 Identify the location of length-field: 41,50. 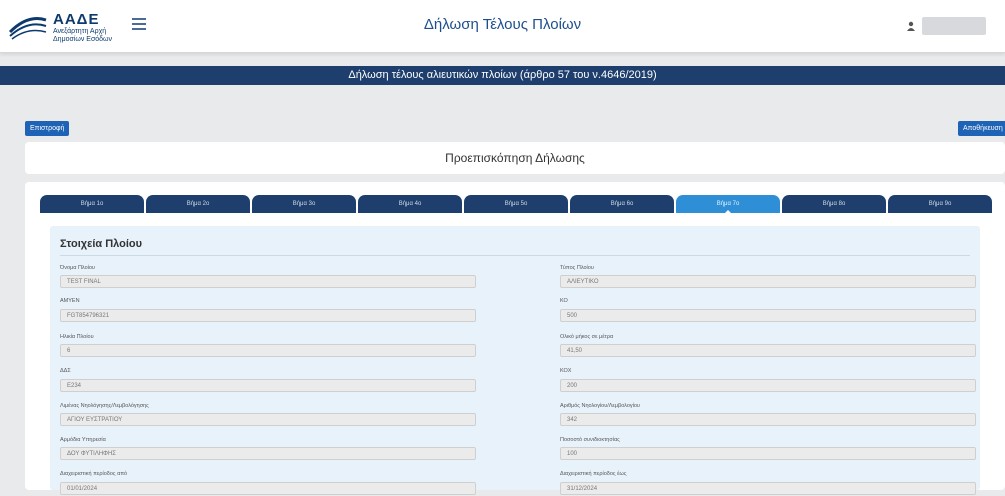
(768, 350).